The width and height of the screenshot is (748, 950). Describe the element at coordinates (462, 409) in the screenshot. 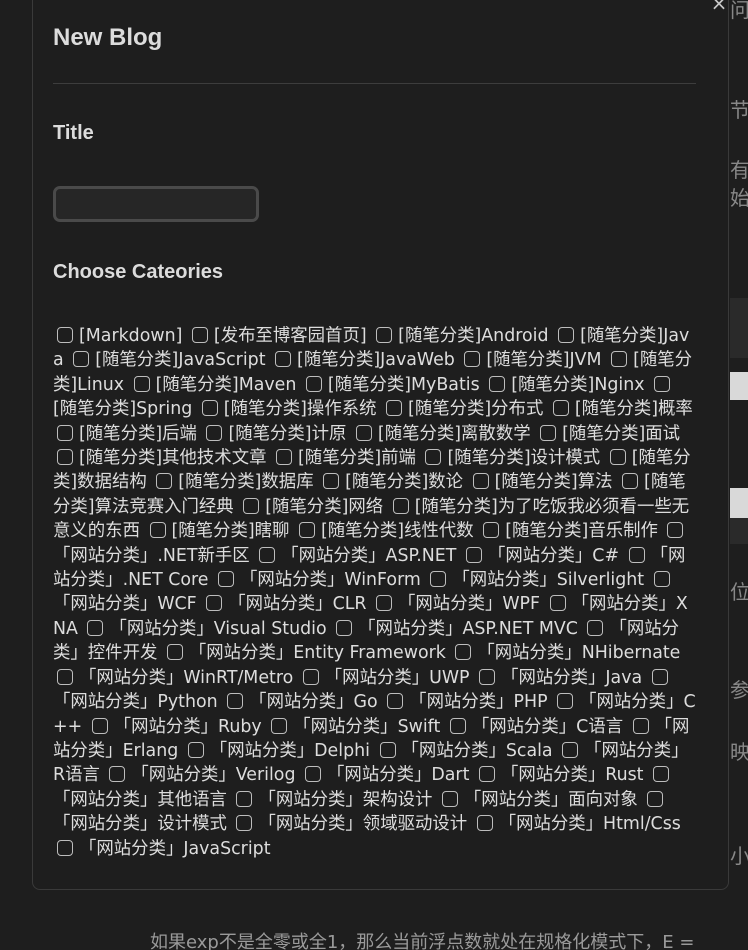

I see `category-option: [随笔分类]分布式` at that location.